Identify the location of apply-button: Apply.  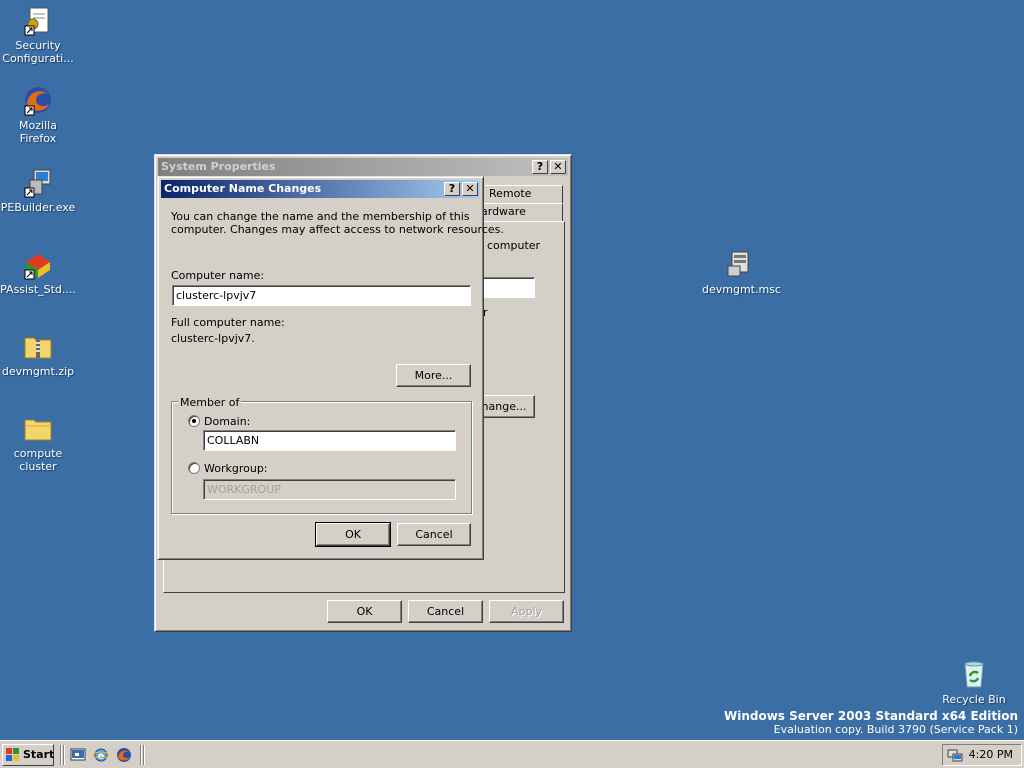
(526, 611).